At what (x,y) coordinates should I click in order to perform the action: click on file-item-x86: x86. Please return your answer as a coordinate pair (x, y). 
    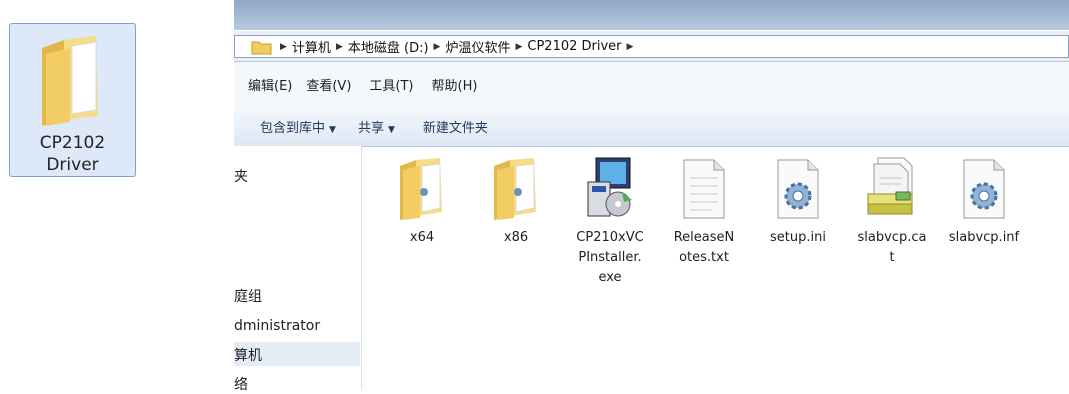
    Looking at the image, I should click on (516, 197).